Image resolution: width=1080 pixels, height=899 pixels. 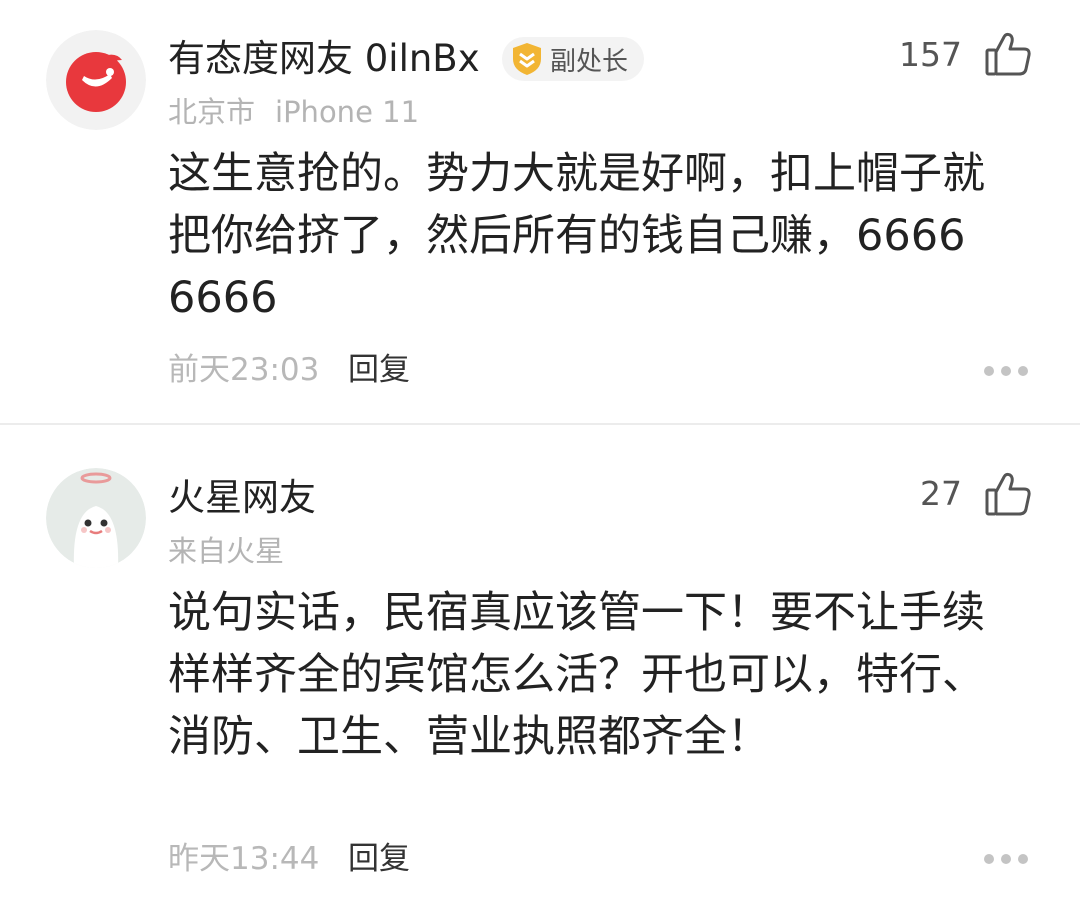 I want to click on location-text: 北京市, so click(x=212, y=112).